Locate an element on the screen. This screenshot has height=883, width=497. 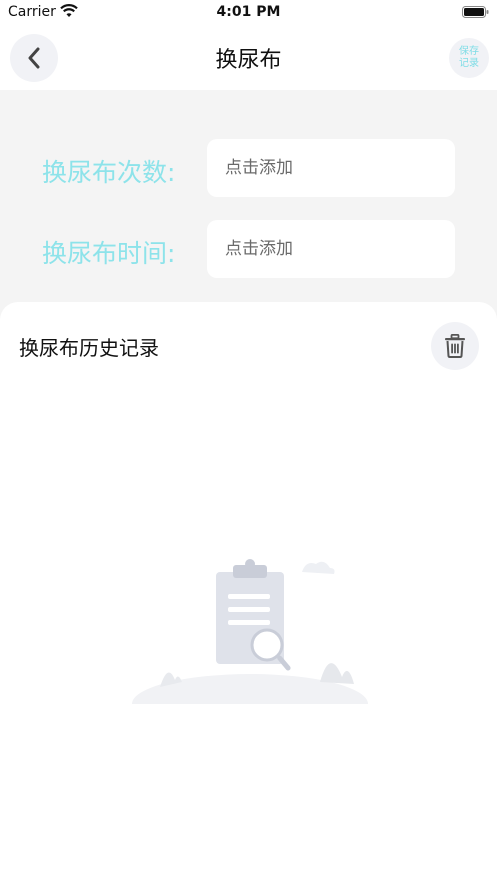
trash-icon is located at coordinates (455, 346).